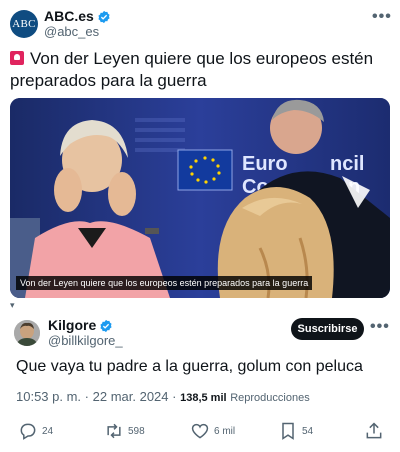 Image resolution: width=400 pixels, height=452 pixels. What do you see at coordinates (270, 398) in the screenshot?
I see `views-label: Reproducciones` at bounding box center [270, 398].